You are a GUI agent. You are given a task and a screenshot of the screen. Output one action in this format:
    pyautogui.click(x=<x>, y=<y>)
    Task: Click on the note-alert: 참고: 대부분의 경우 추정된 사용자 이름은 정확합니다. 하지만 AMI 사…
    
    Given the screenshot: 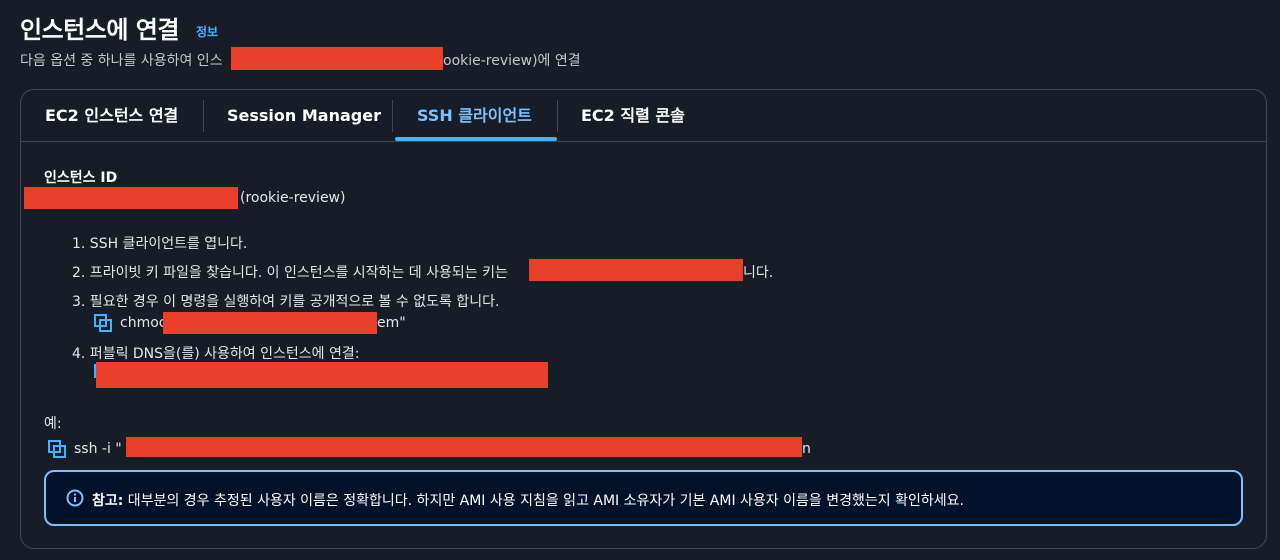 What is the action you would take?
    pyautogui.click(x=643, y=498)
    